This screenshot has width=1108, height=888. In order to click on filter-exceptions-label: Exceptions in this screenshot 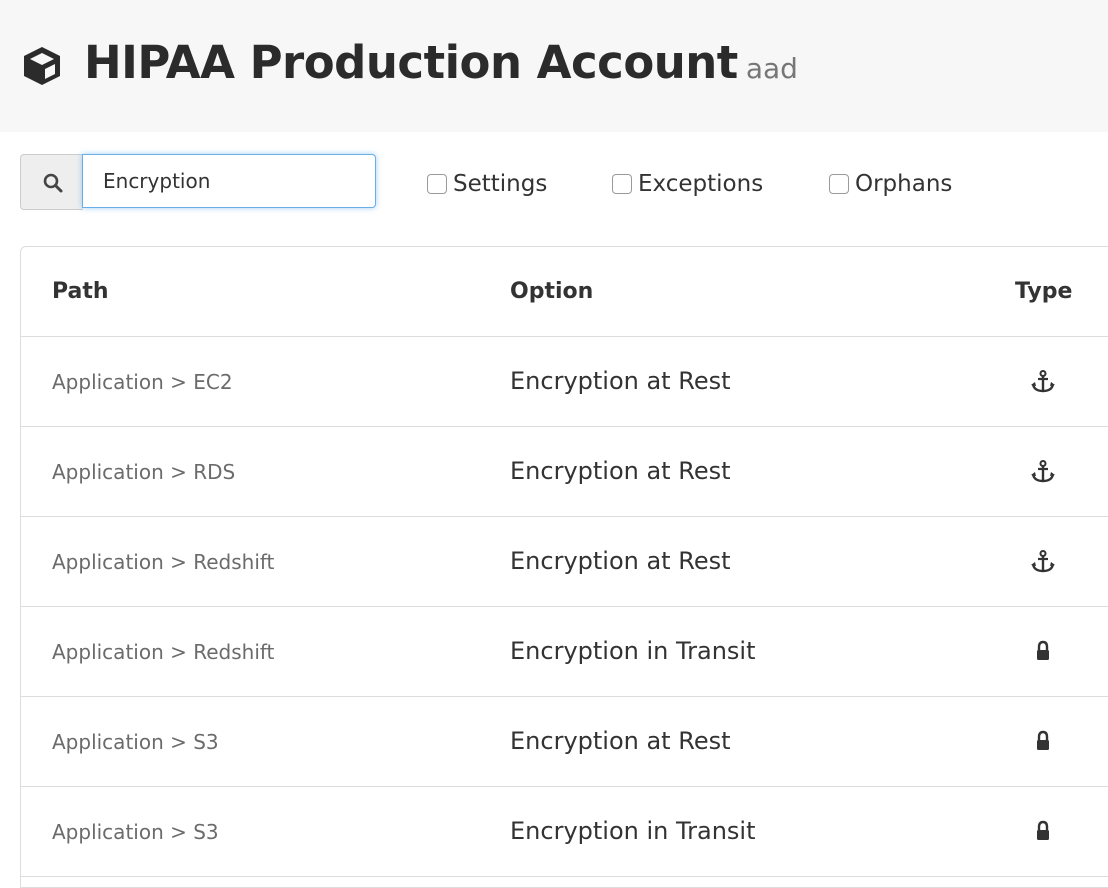, I will do `click(701, 184)`.